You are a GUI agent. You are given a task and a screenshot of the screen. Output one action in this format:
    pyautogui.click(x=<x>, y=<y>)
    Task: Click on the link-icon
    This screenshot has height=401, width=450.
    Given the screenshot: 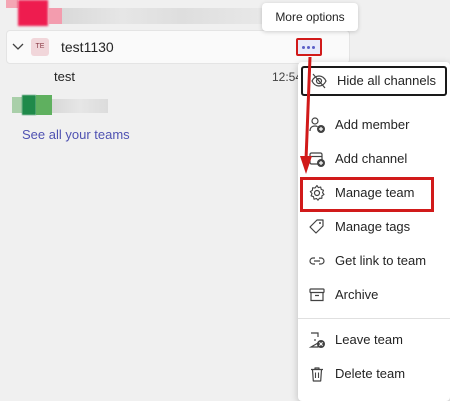 What is the action you would take?
    pyautogui.click(x=317, y=261)
    